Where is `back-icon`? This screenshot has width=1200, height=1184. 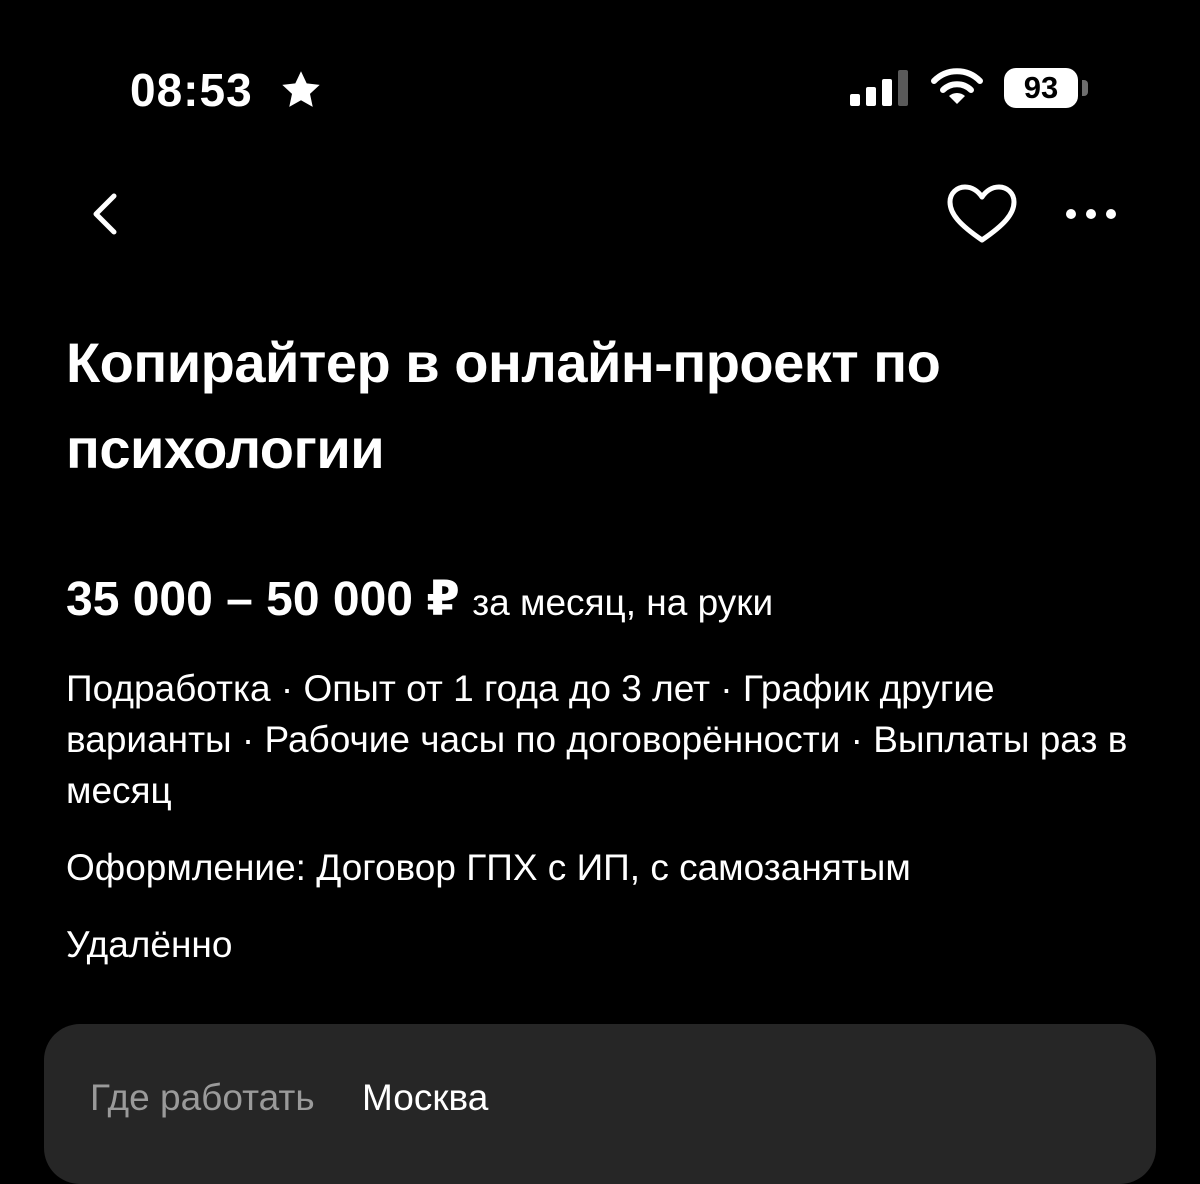
back-icon is located at coordinates (106, 214).